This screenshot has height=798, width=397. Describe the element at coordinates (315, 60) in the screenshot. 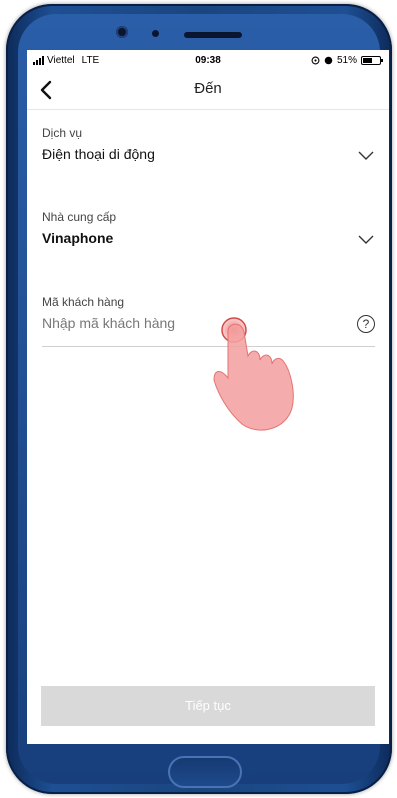

I see `alarm-icon` at that location.